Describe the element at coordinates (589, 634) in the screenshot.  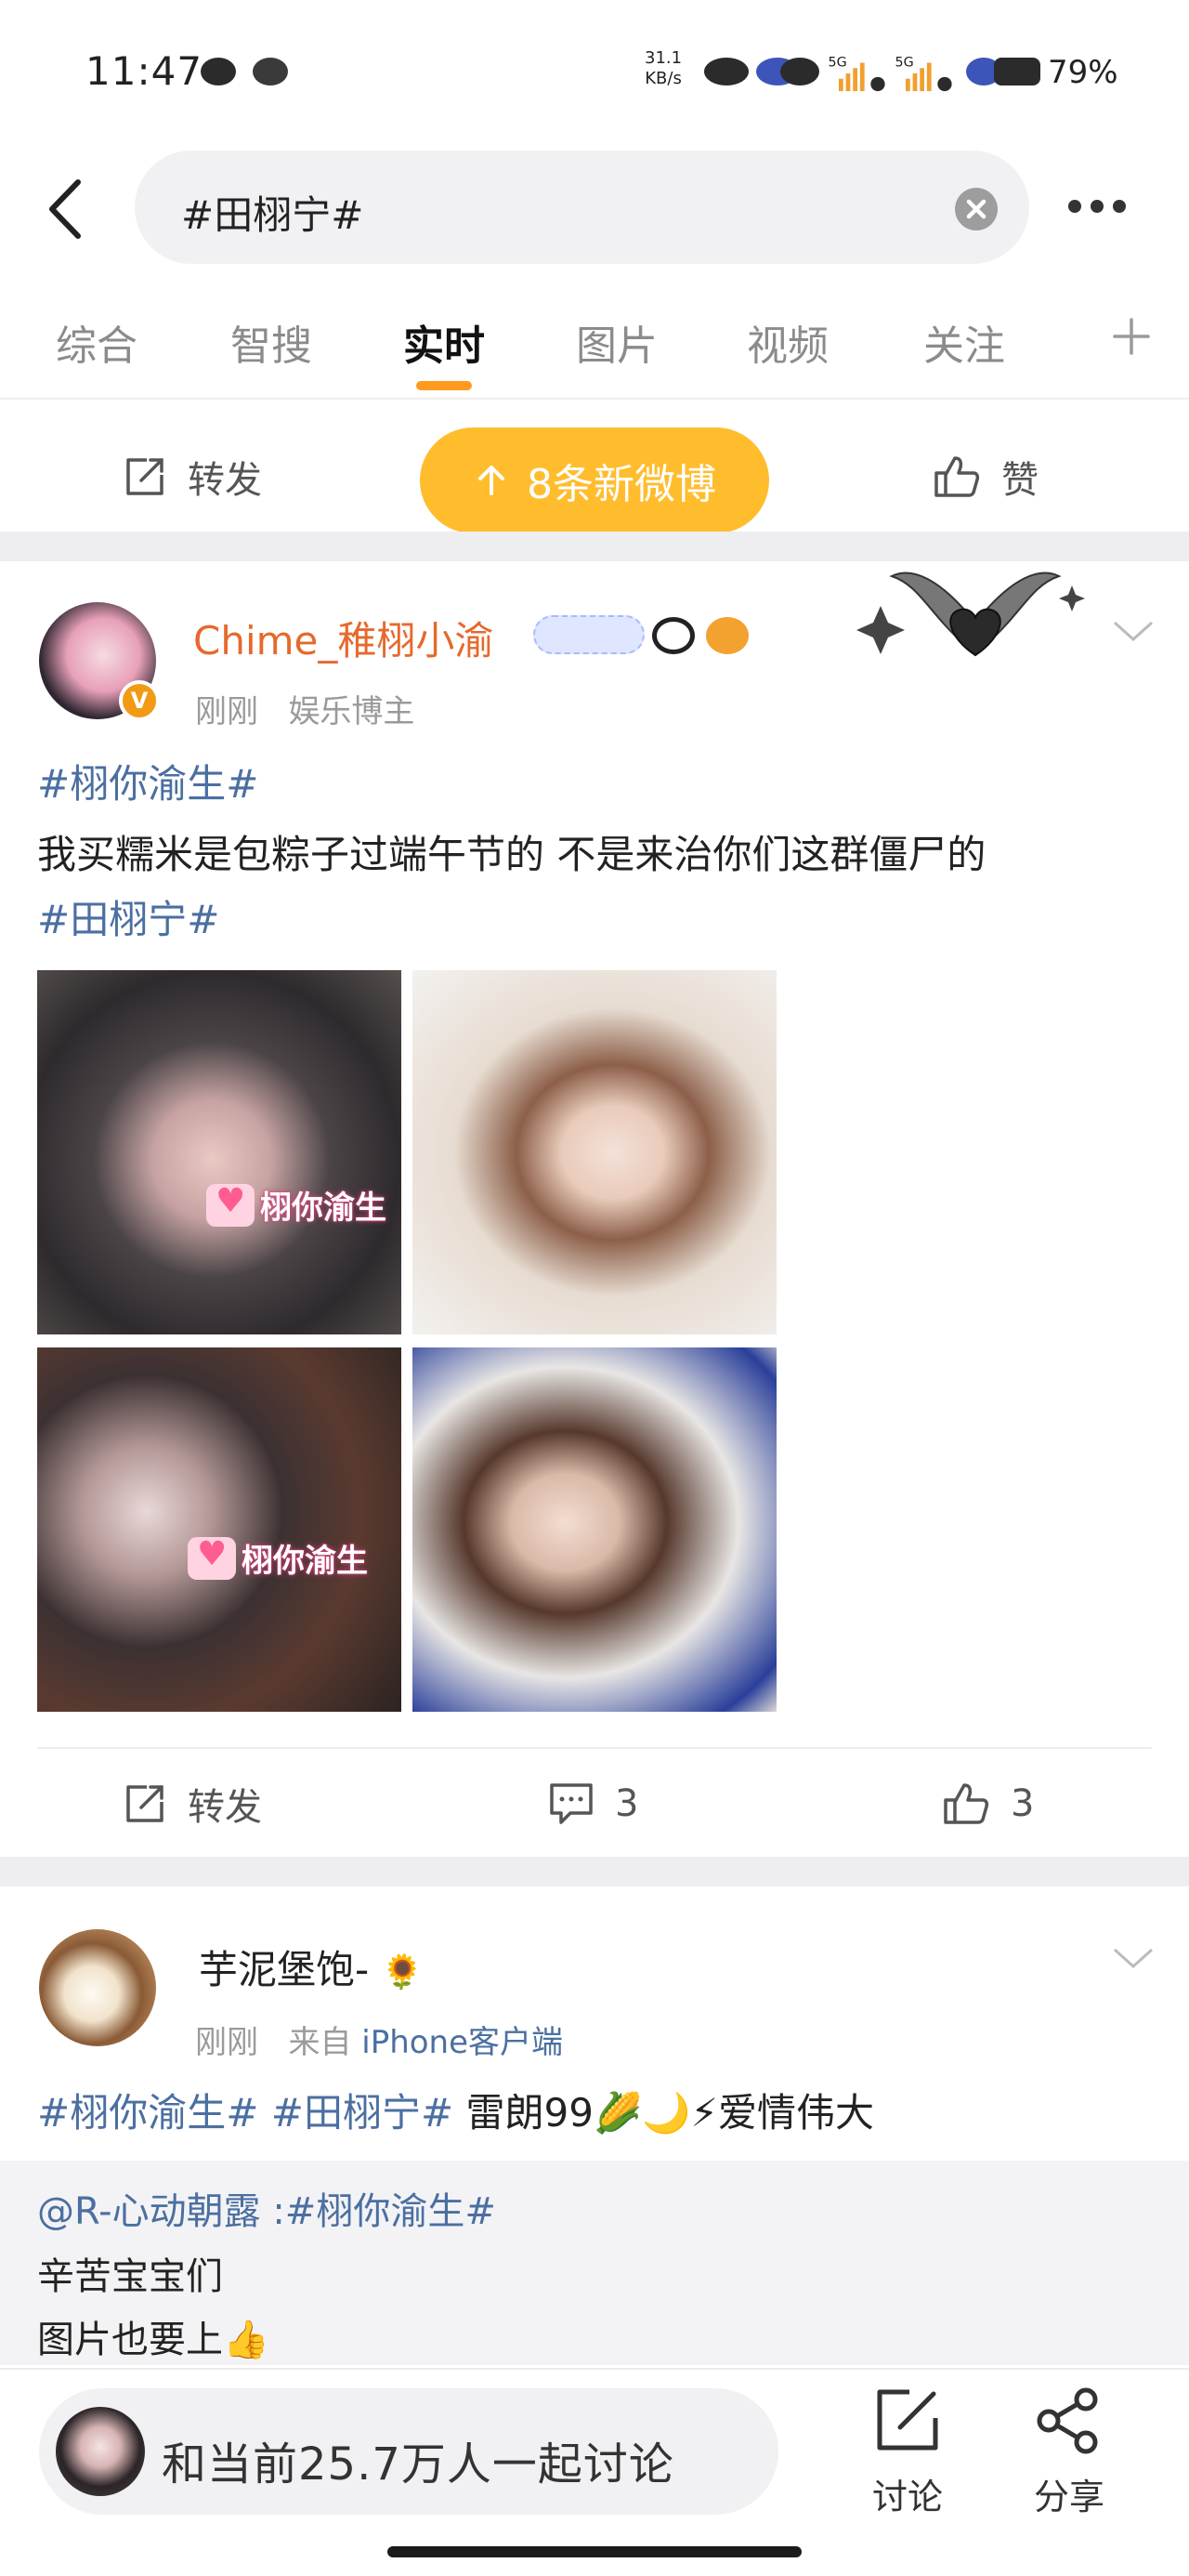
I see `member-badge-icon` at that location.